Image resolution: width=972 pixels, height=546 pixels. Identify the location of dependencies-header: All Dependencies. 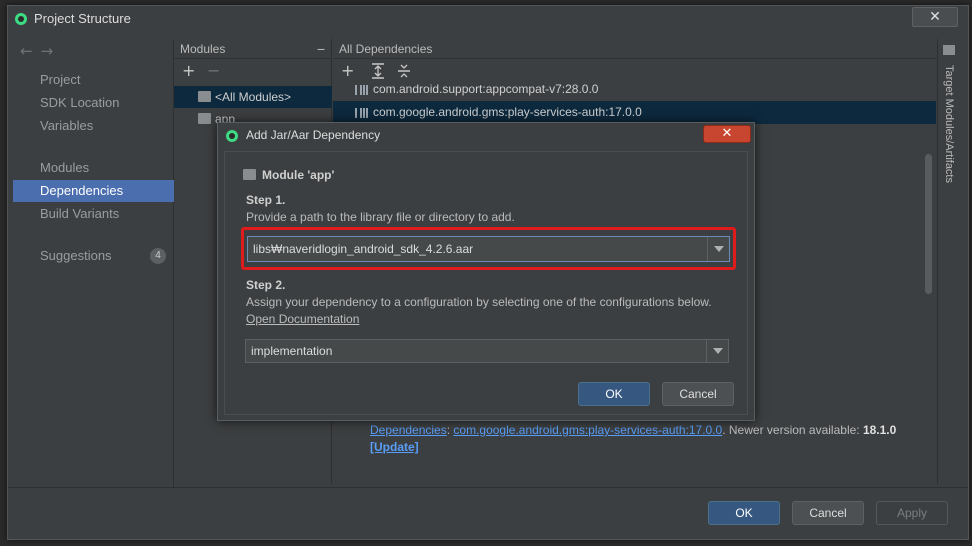
(634, 49).